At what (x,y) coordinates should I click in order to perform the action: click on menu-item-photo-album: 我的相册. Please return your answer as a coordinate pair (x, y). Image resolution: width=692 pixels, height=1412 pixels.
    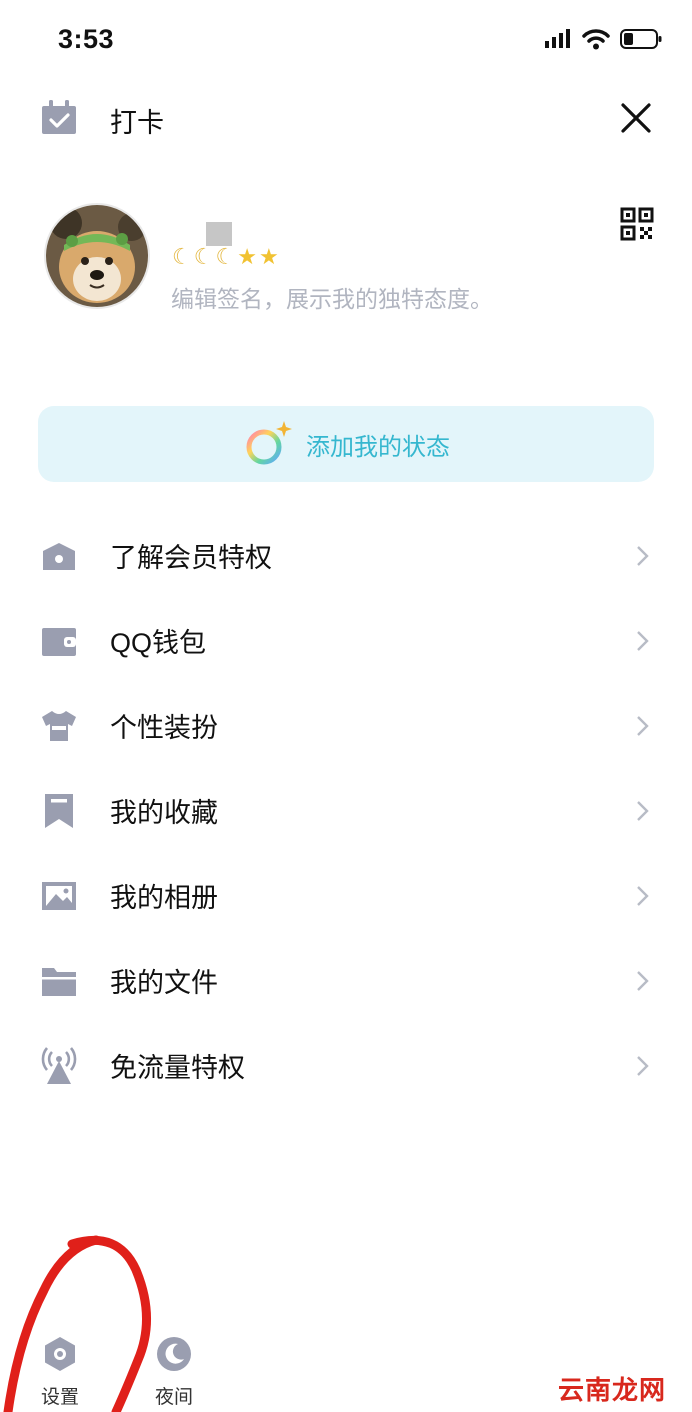
    Looking at the image, I should click on (346, 895).